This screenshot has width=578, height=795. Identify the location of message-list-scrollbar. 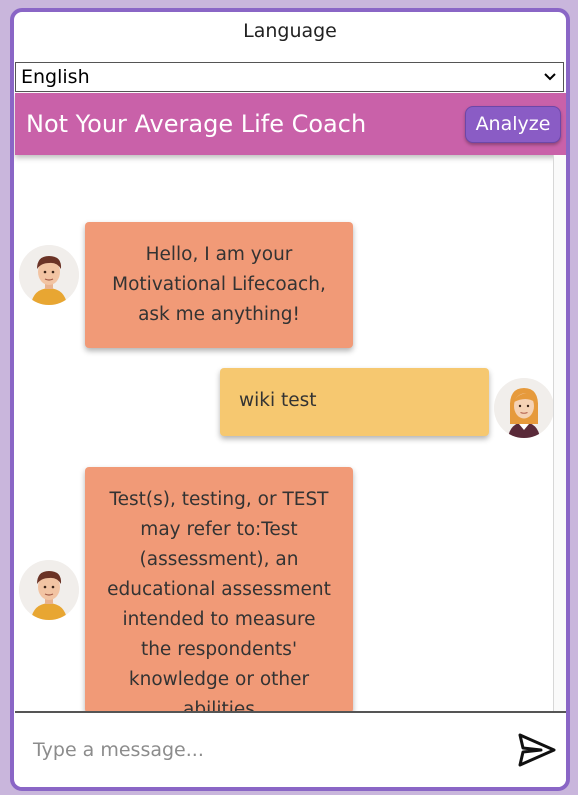
(560, 433).